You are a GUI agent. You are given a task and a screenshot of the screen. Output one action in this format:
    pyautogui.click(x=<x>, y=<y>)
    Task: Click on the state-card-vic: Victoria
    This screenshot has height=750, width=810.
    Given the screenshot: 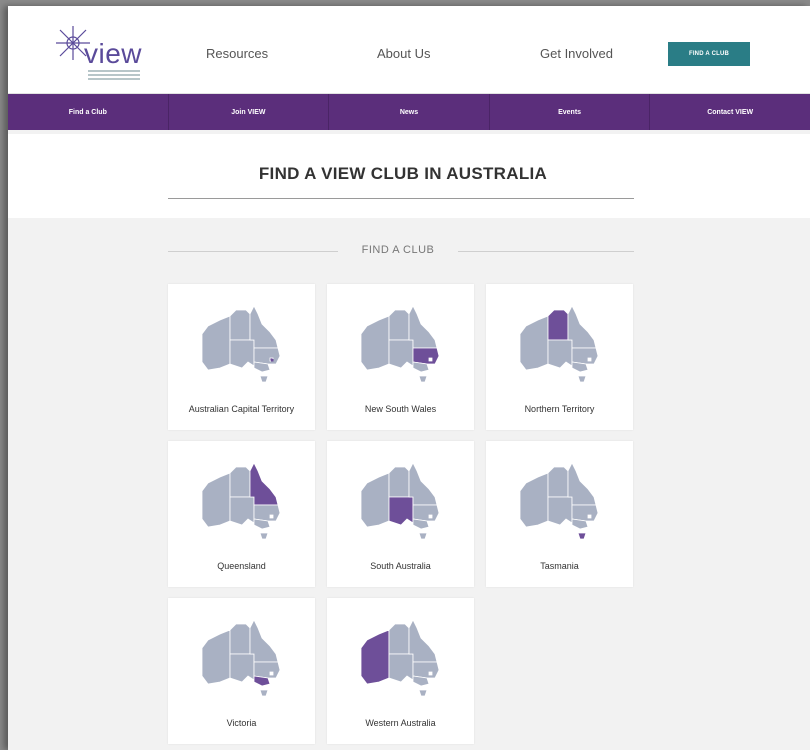 What is the action you would take?
    pyautogui.click(x=241, y=671)
    